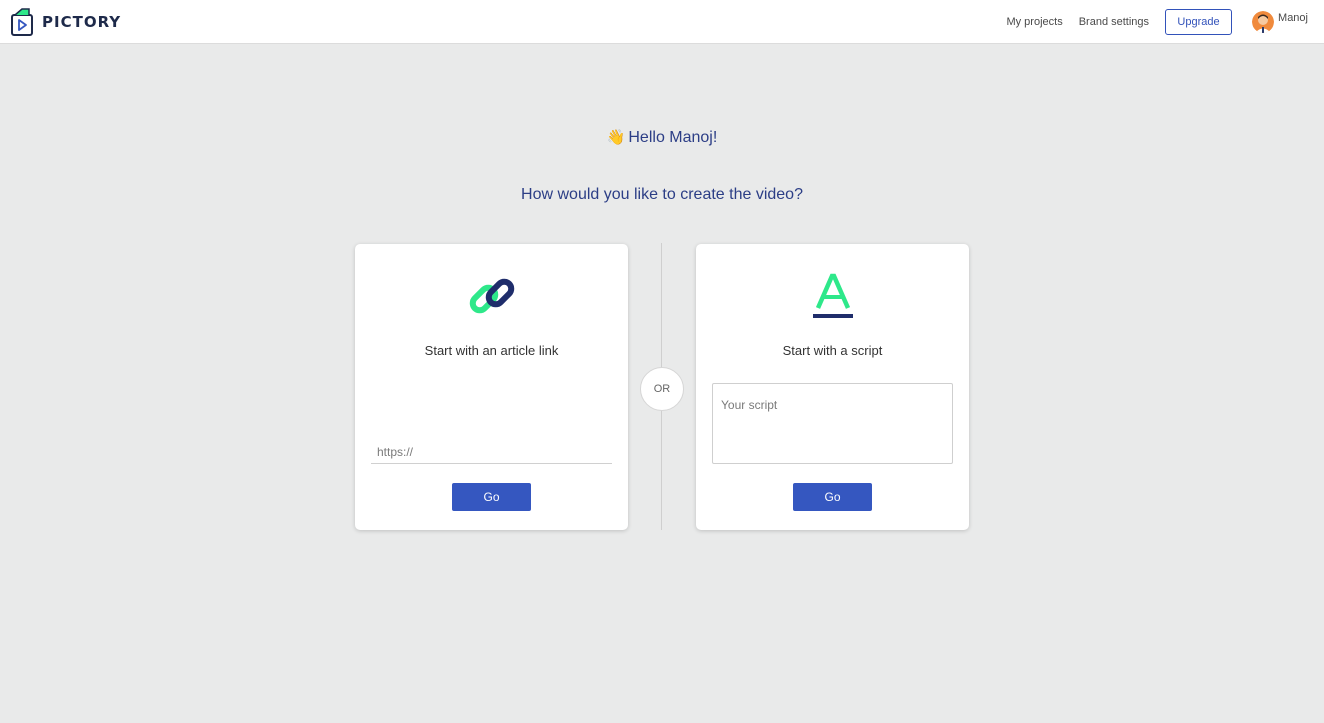 The width and height of the screenshot is (1324, 723). Describe the element at coordinates (1034, 22) in the screenshot. I see `my-projects-link: My projects` at that location.